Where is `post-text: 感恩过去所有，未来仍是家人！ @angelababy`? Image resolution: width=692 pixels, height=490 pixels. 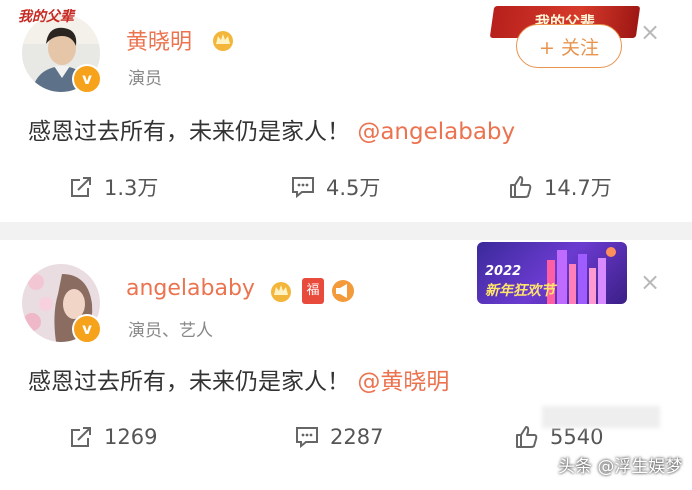 post-text: 感恩过去所有，未来仍是家人！ @angelababy is located at coordinates (271, 129).